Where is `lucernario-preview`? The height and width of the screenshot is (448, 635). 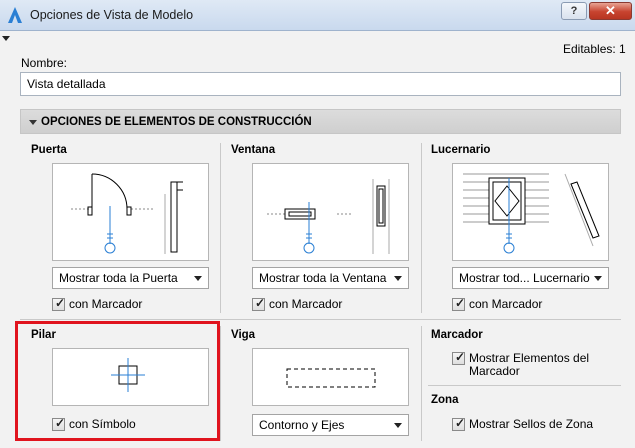 lucernario-preview is located at coordinates (530, 212).